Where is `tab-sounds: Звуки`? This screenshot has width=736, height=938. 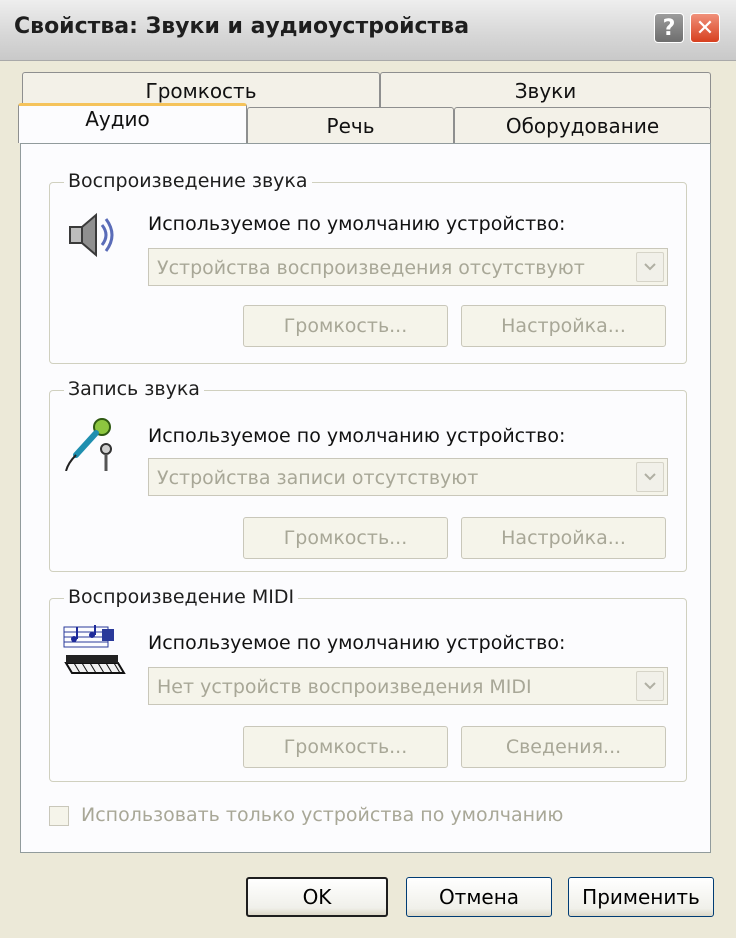 tab-sounds: Звуки is located at coordinates (545, 90).